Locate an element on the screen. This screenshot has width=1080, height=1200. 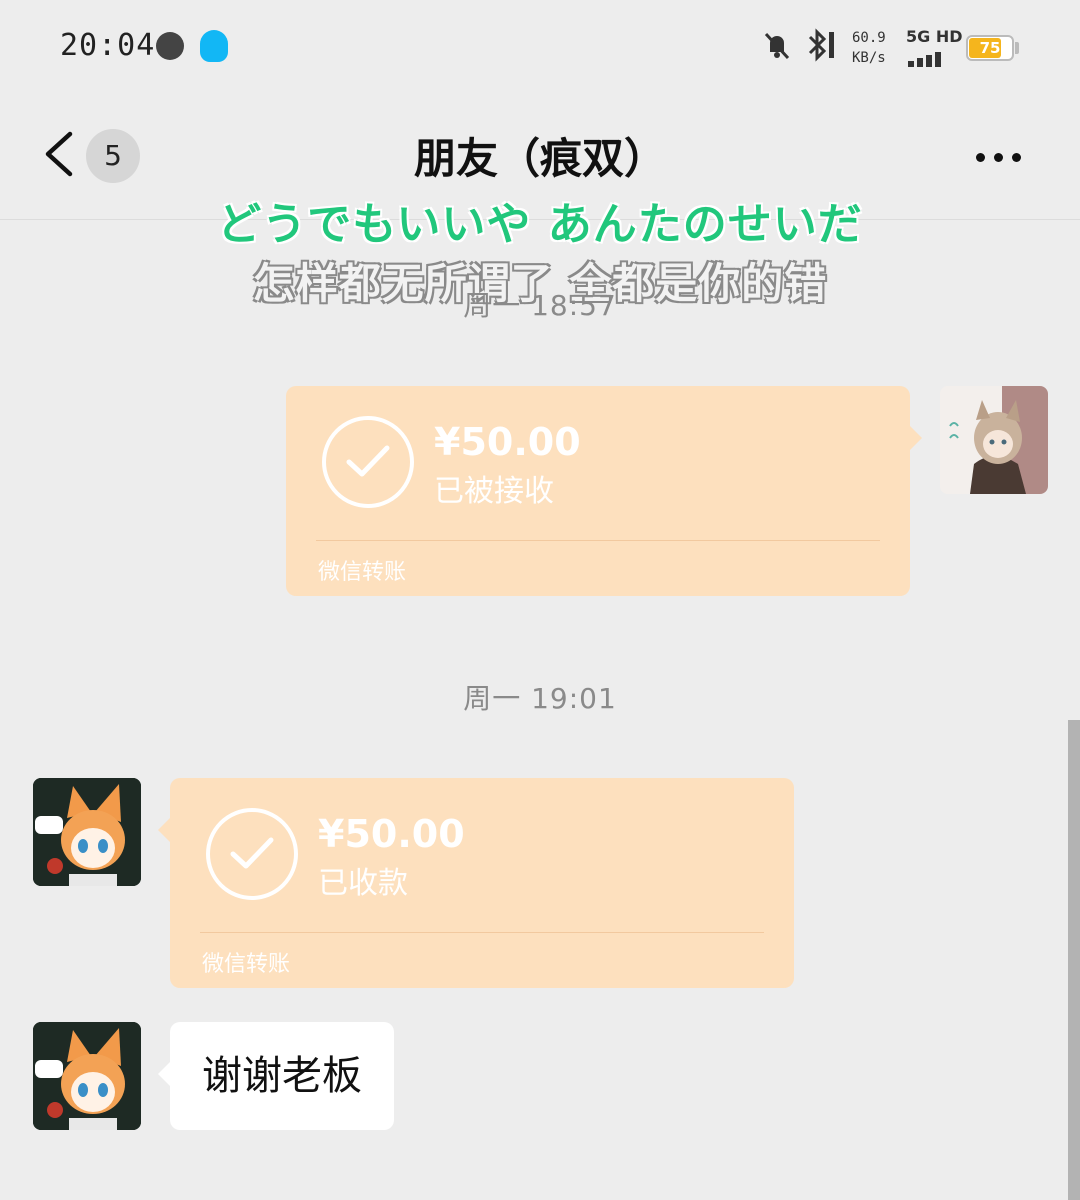
text-message-content: 谢谢老板 is located at coordinates (282, 1076).